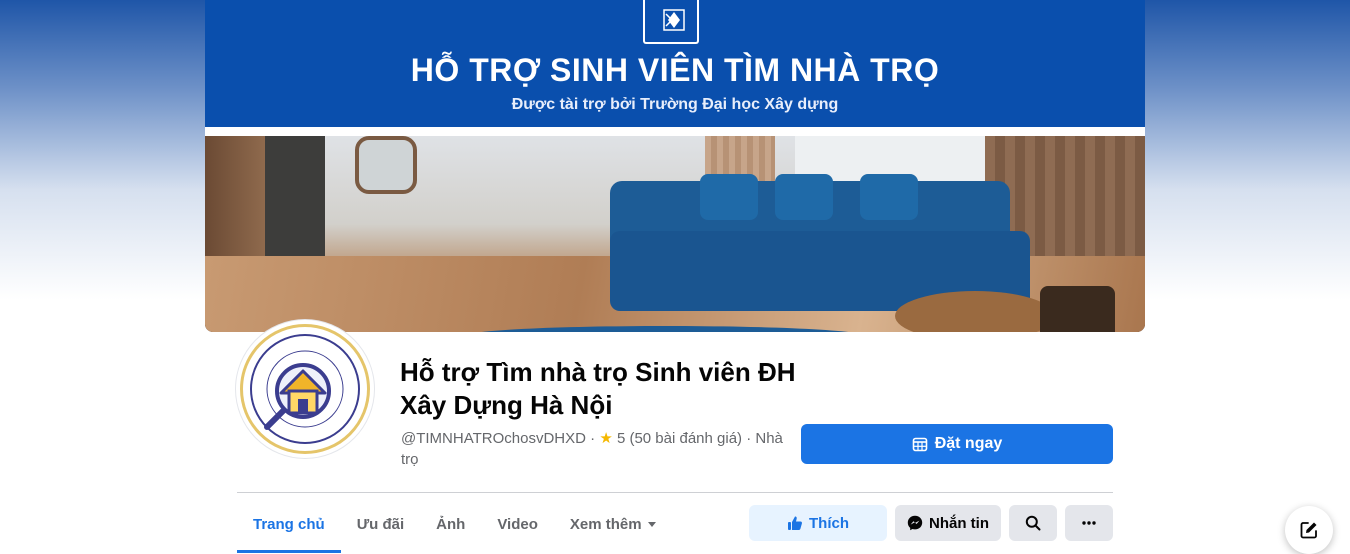 This screenshot has width=1350, height=554. I want to click on calendar-icon, so click(920, 444).